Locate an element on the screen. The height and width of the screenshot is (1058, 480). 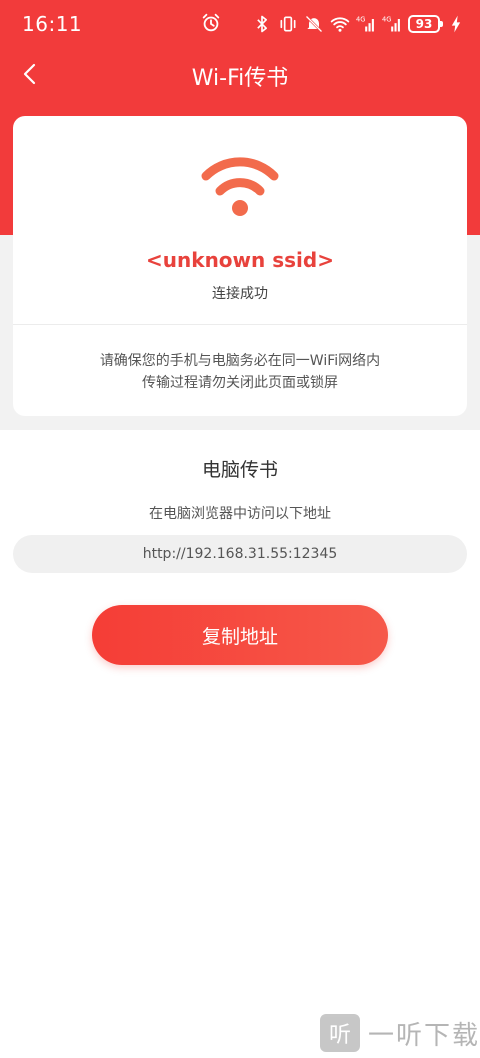
copy-address-button: 复制地址 is located at coordinates (240, 635).